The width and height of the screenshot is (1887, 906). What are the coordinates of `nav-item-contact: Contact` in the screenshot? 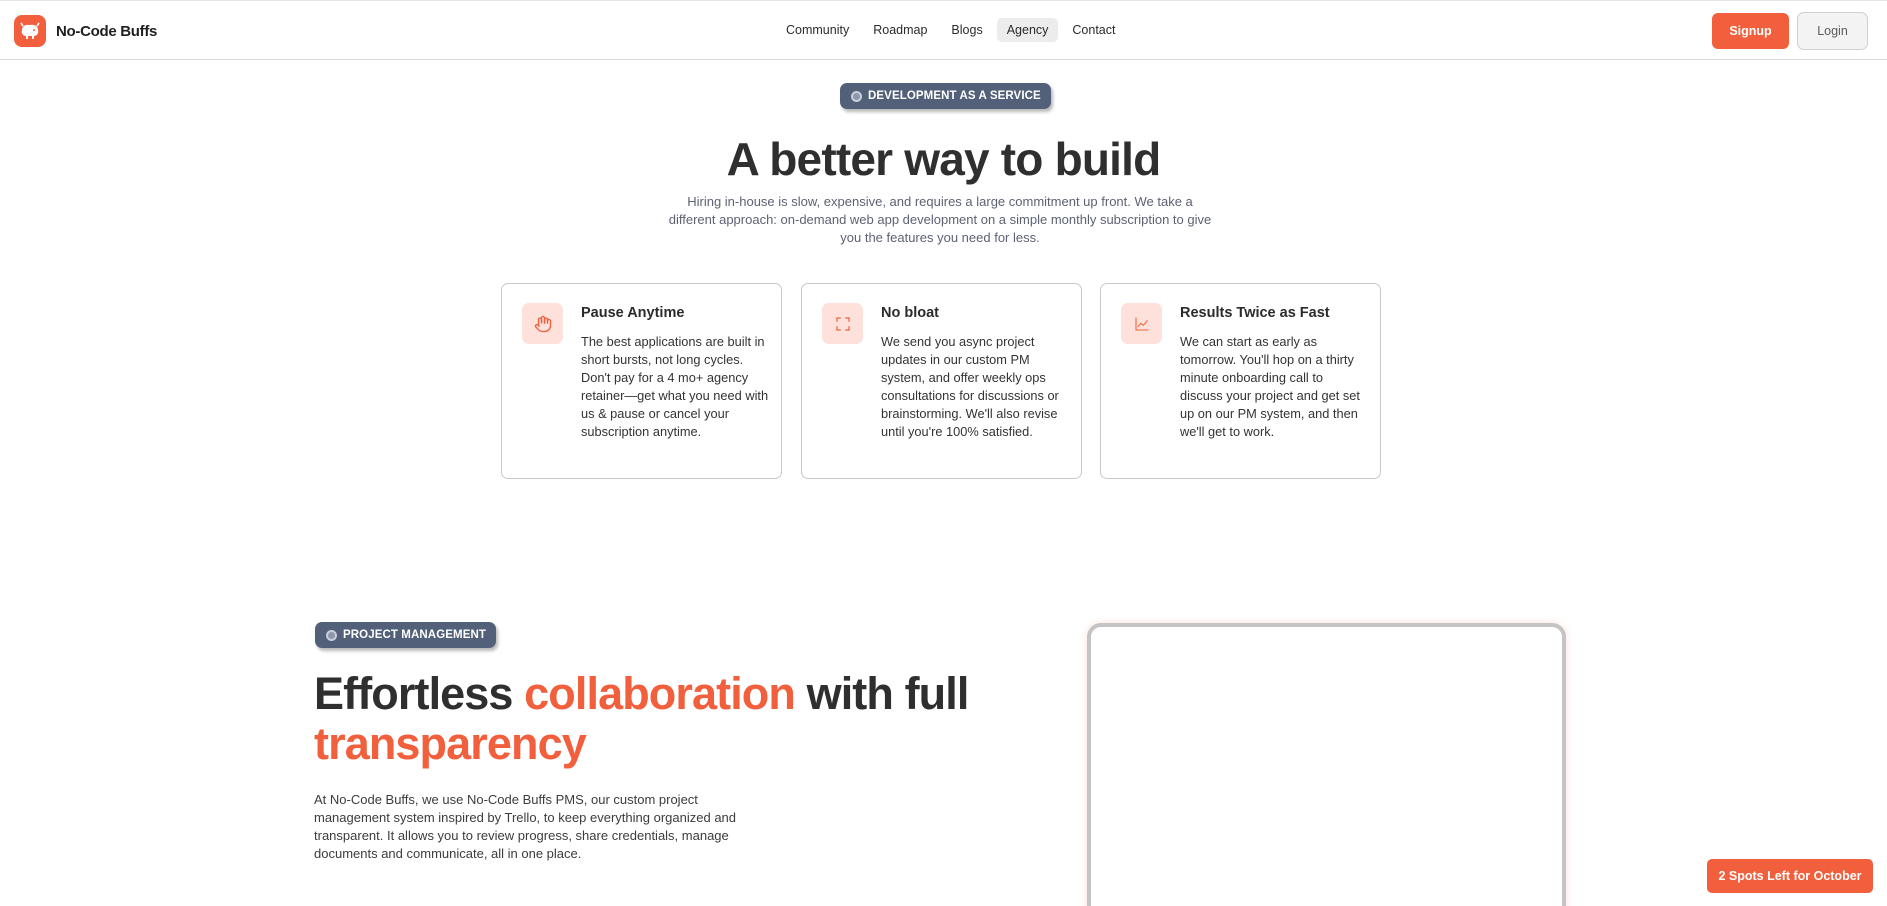 It's located at (1093, 30).